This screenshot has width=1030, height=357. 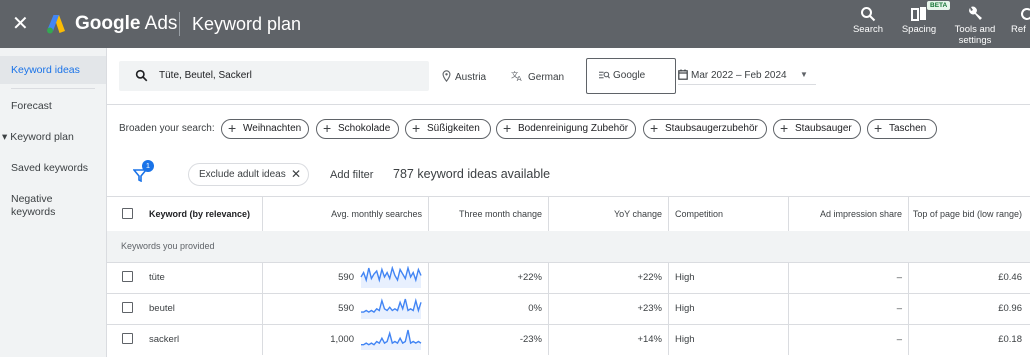 What do you see at coordinates (899, 308) in the screenshot?
I see `ad-impression-share-cell: –` at bounding box center [899, 308].